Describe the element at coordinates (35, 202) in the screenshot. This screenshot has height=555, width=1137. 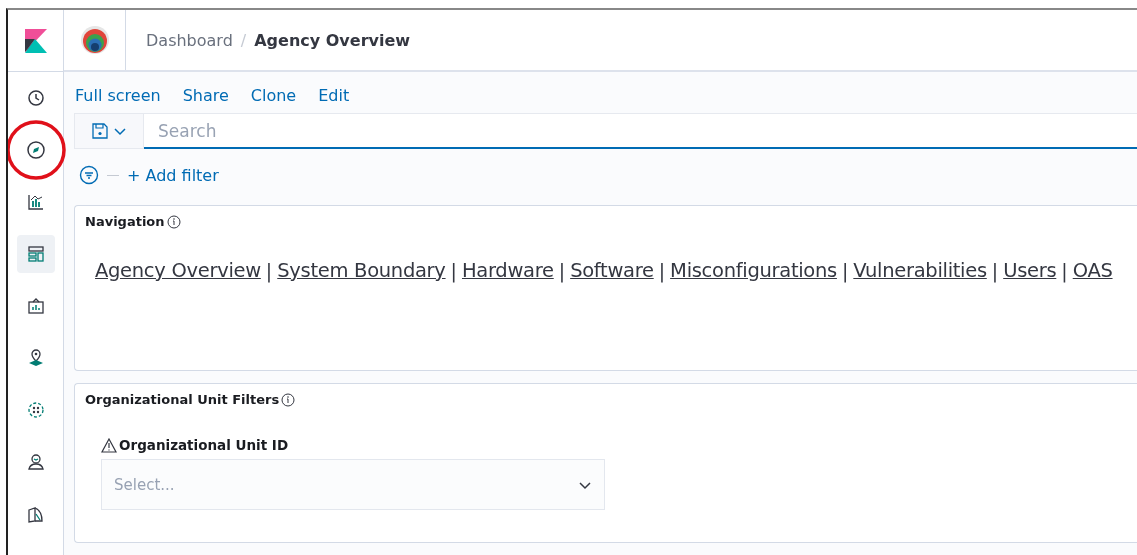
I see `bar-chart-icon` at that location.